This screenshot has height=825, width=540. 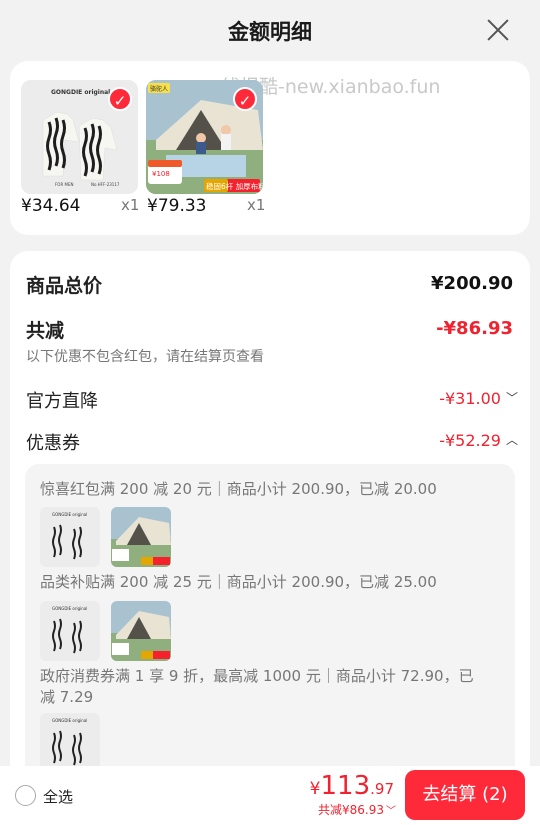 What do you see at coordinates (25, 795) in the screenshot?
I see `select-all-radio` at bounding box center [25, 795].